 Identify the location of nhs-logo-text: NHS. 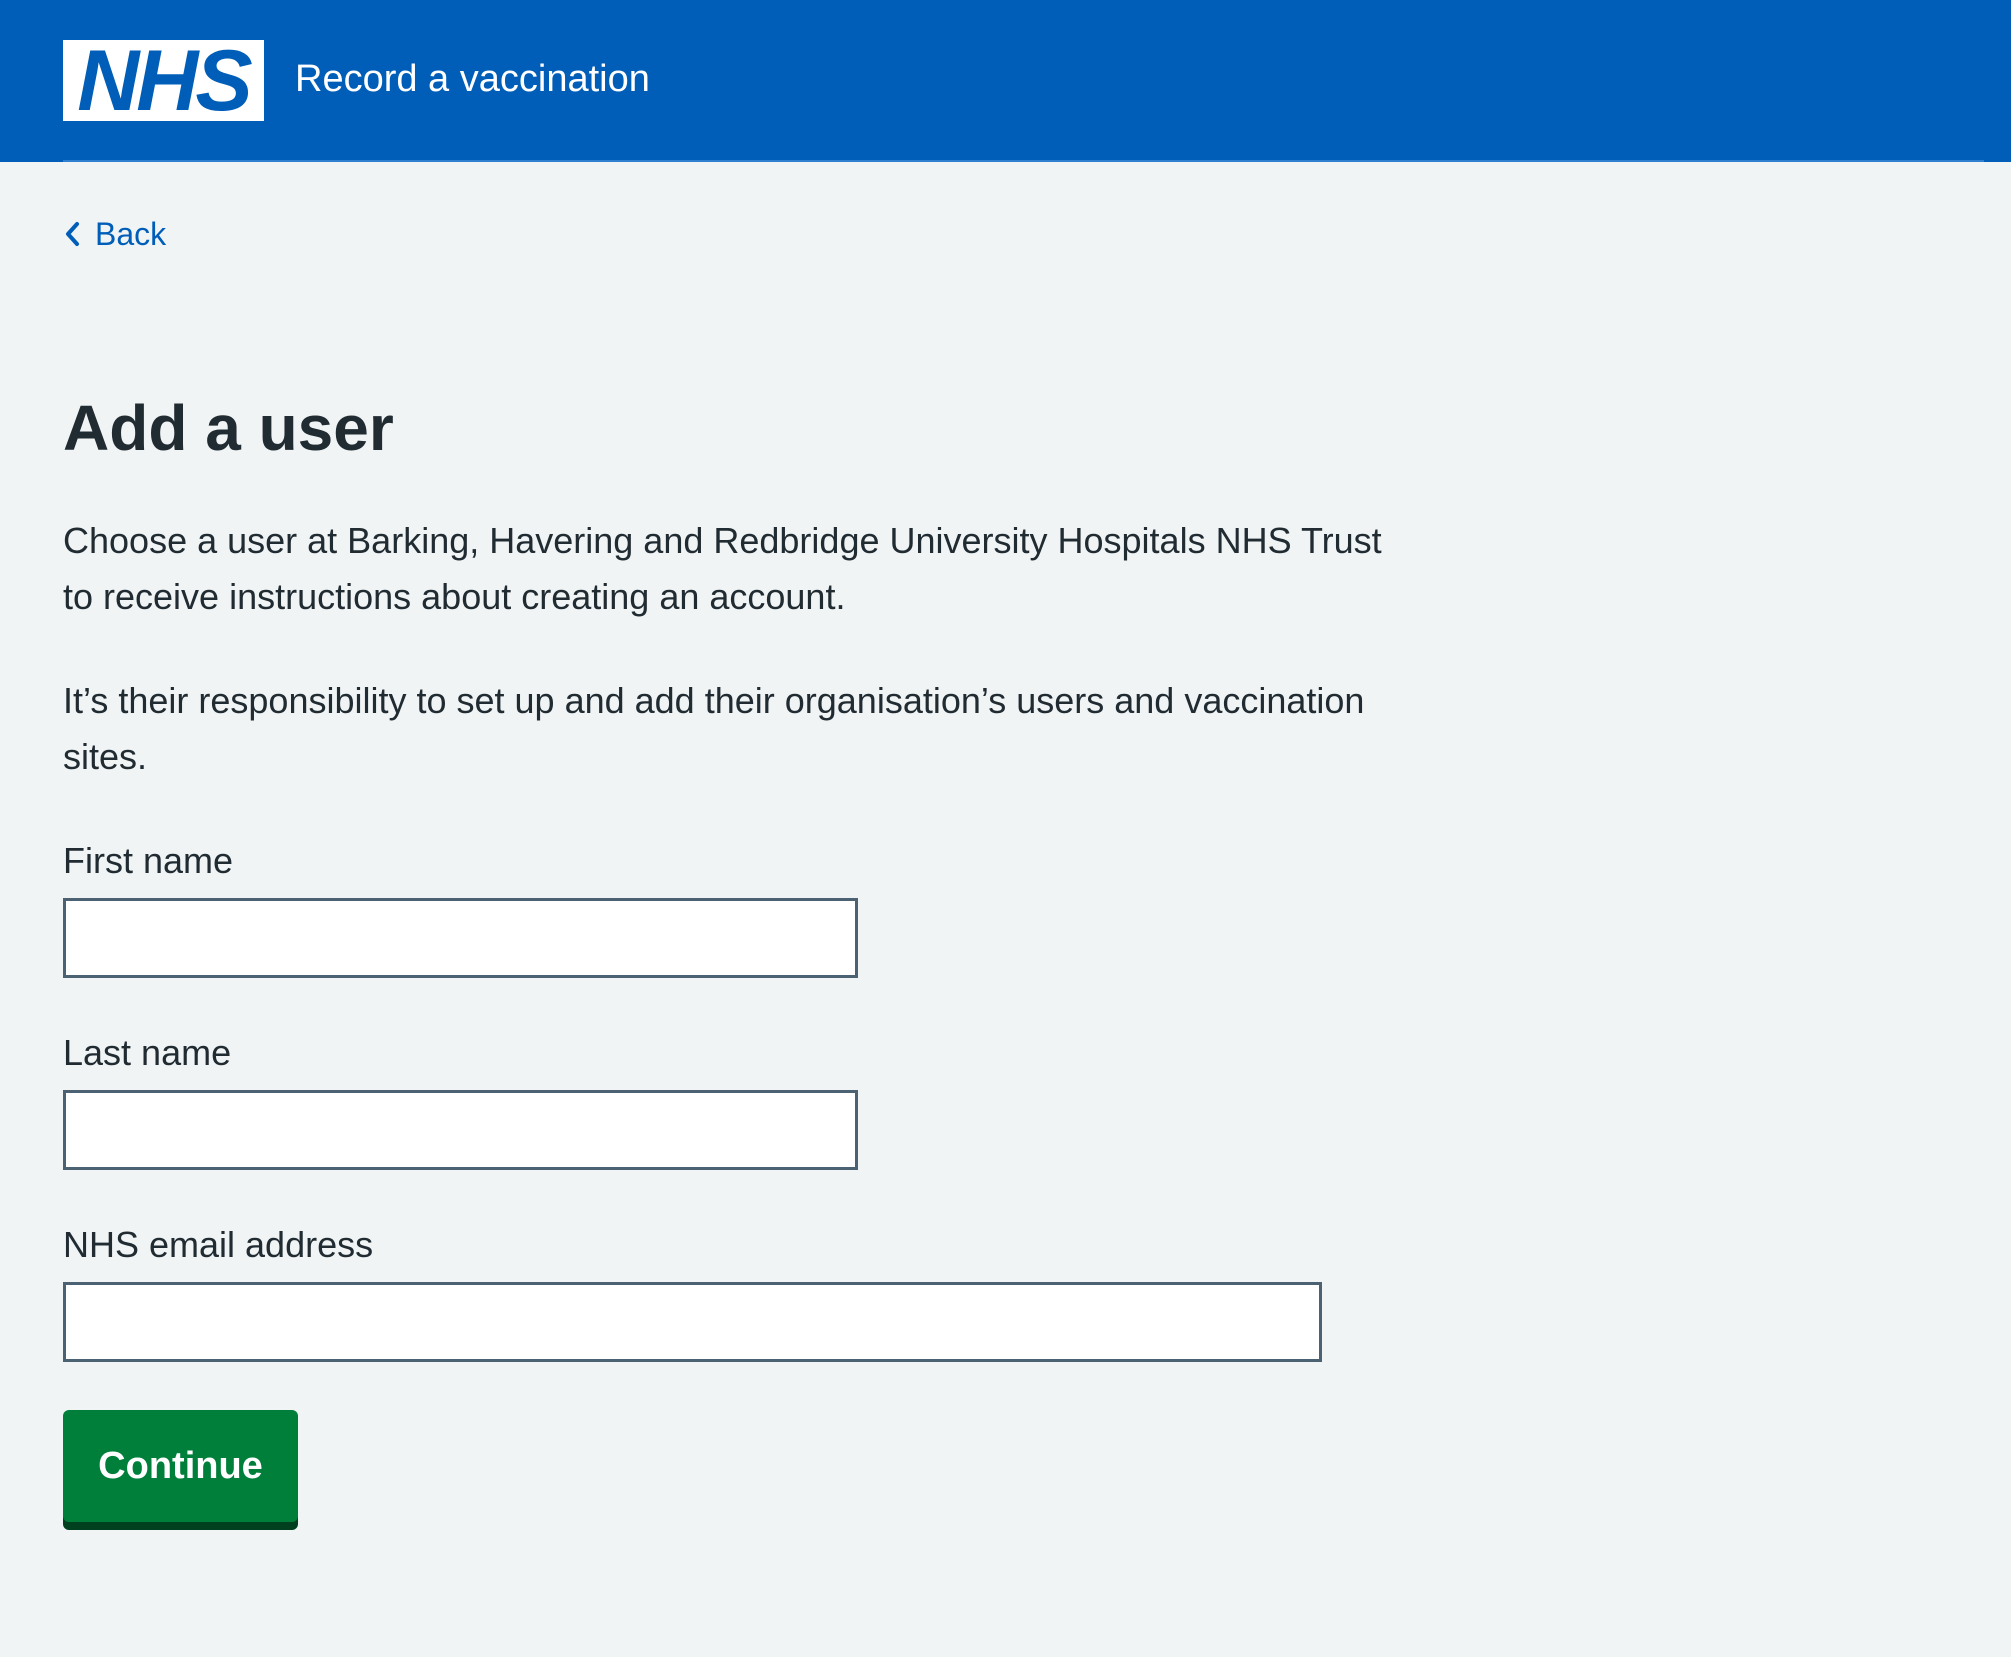
(165, 80).